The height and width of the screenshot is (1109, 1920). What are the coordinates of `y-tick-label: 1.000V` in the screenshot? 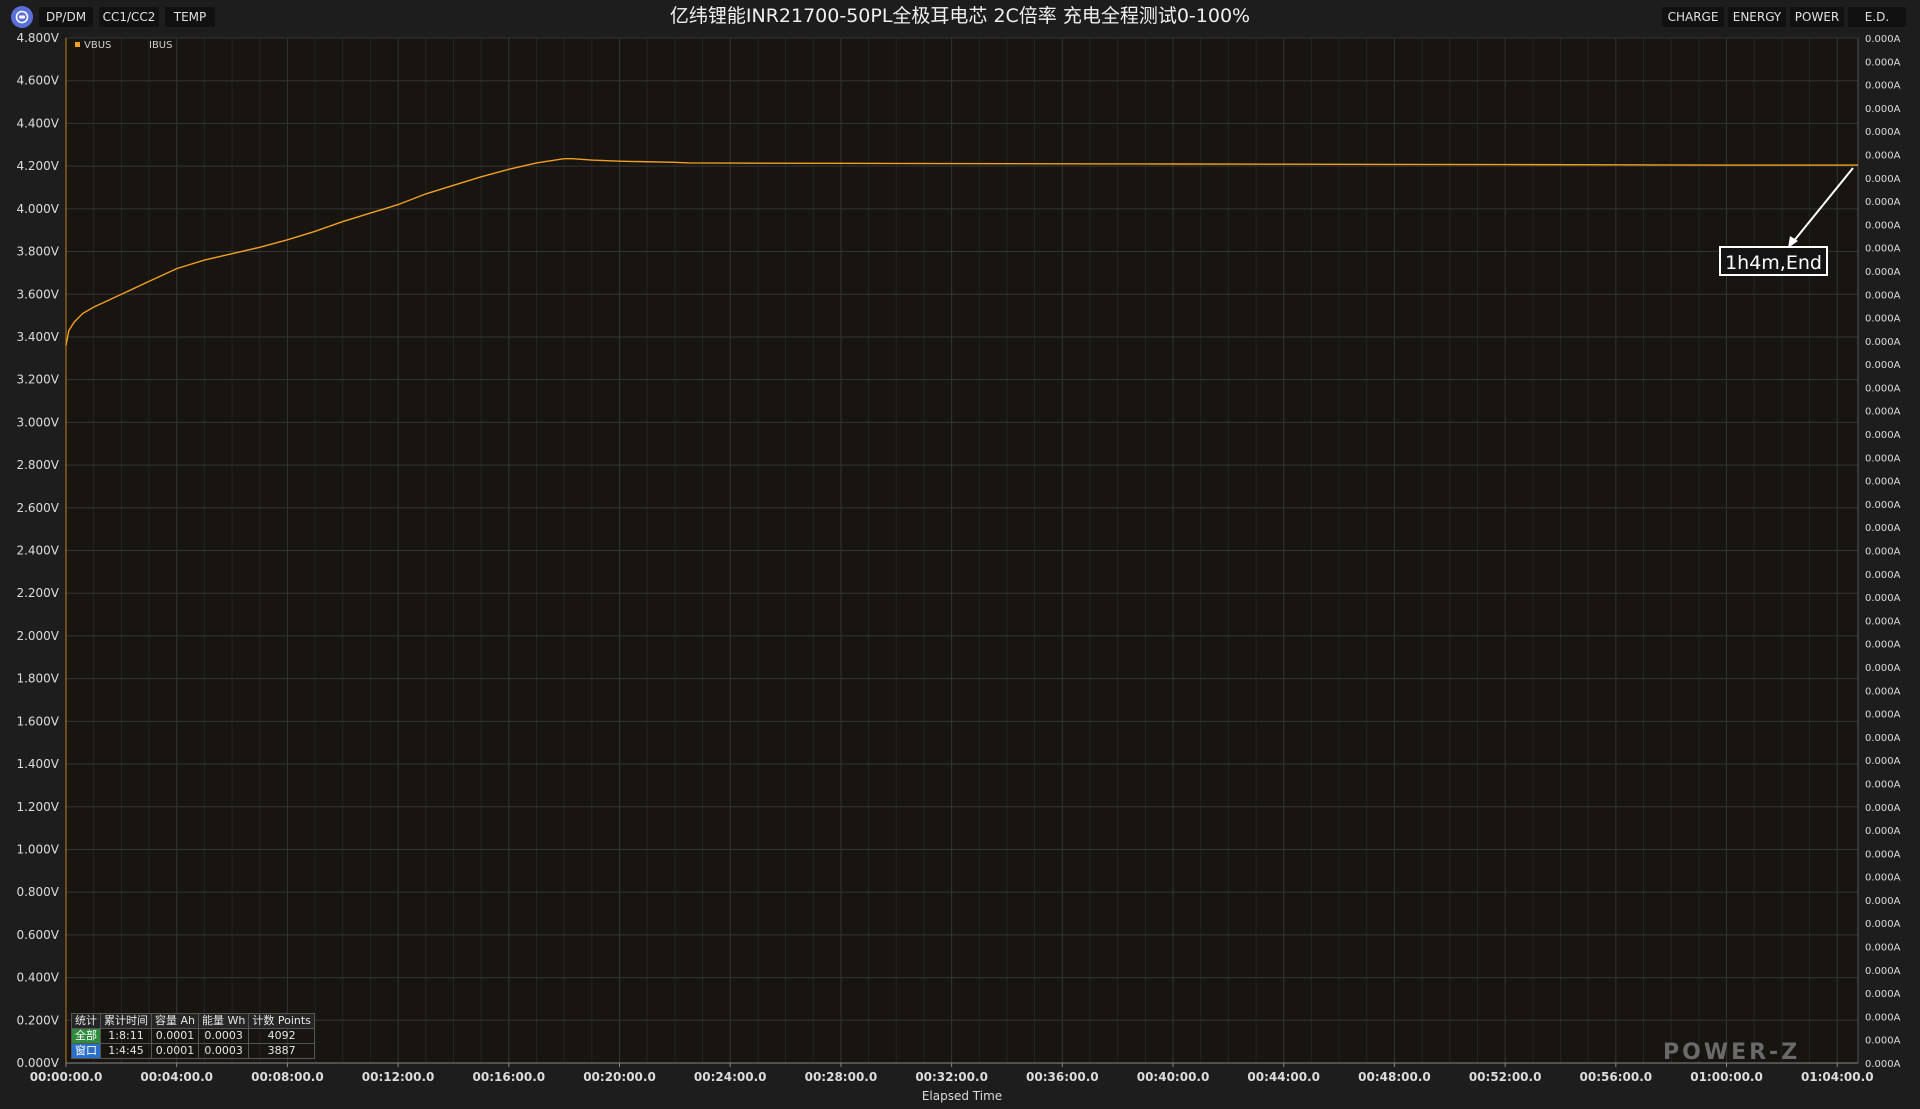 It's located at (37, 849).